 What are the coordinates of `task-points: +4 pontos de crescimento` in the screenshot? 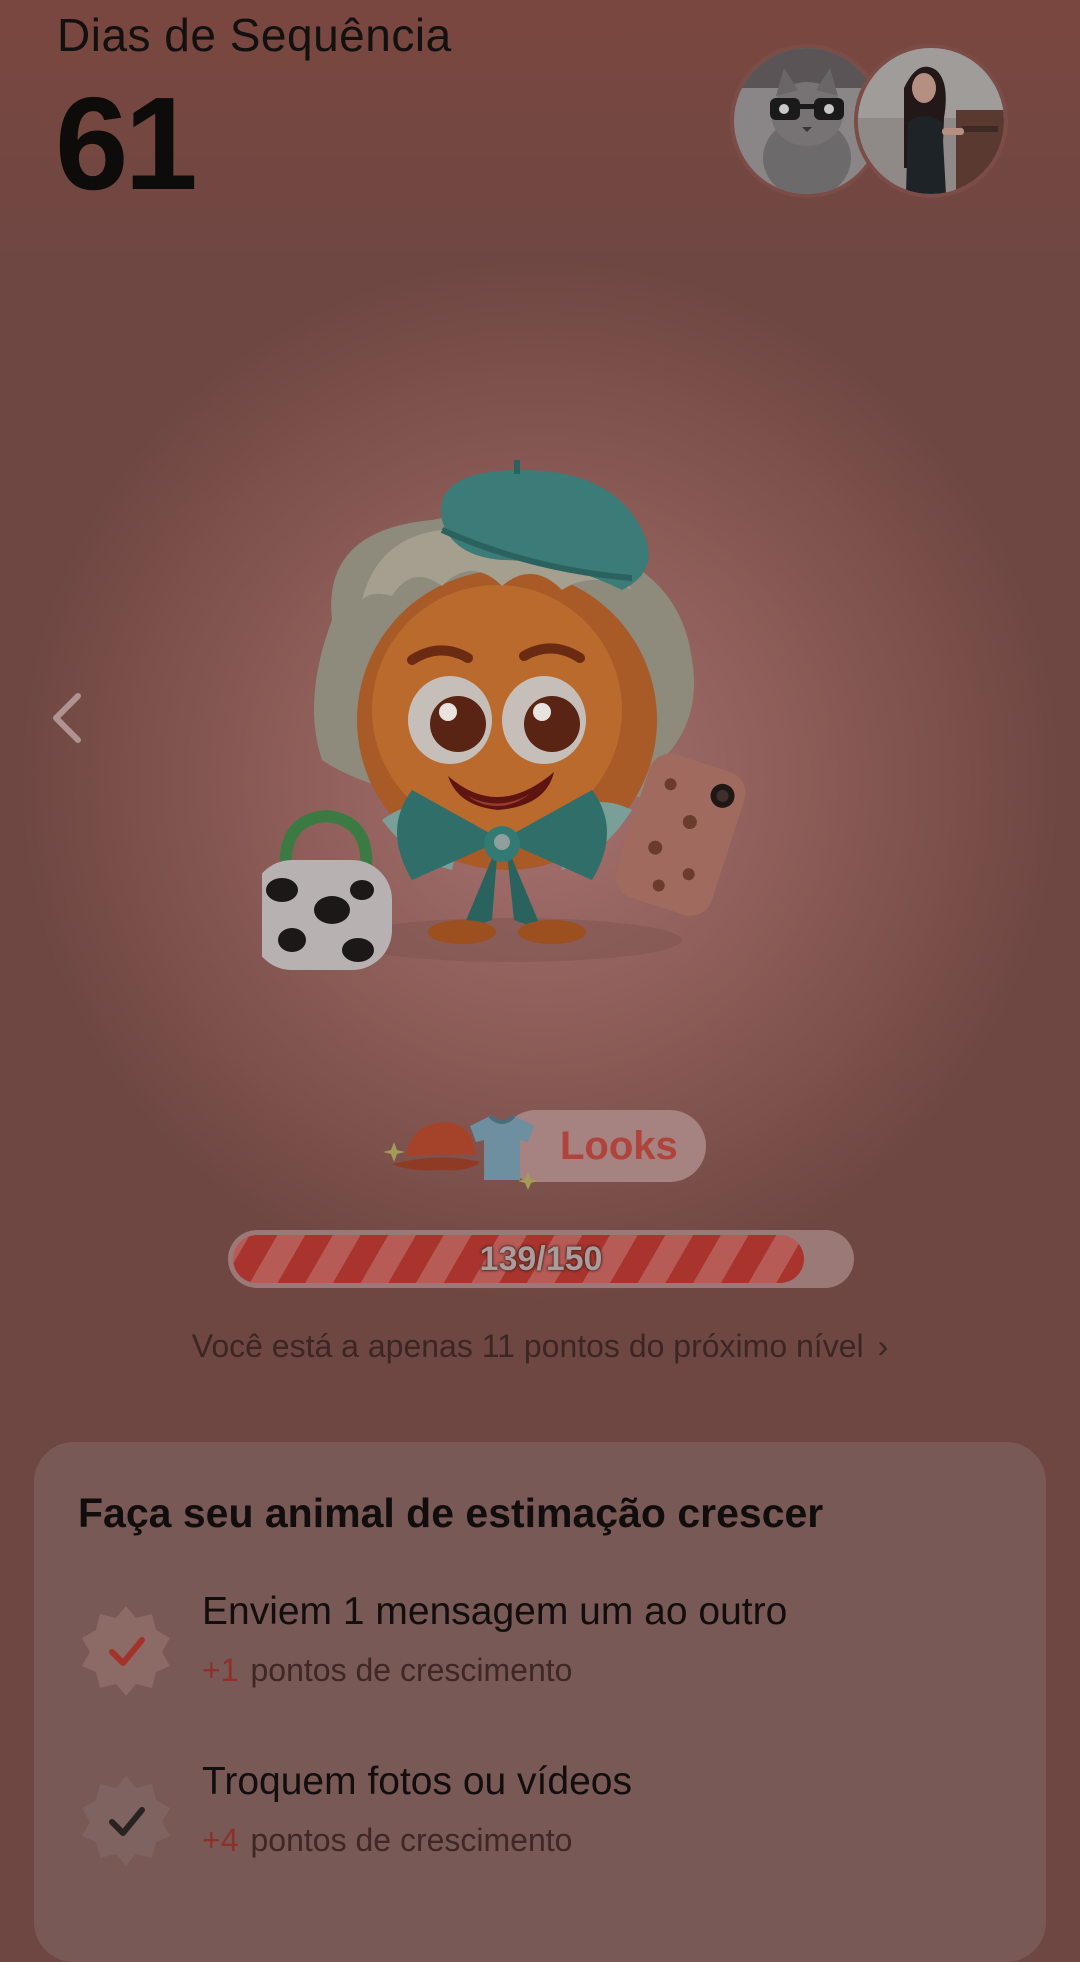 It's located at (387, 1840).